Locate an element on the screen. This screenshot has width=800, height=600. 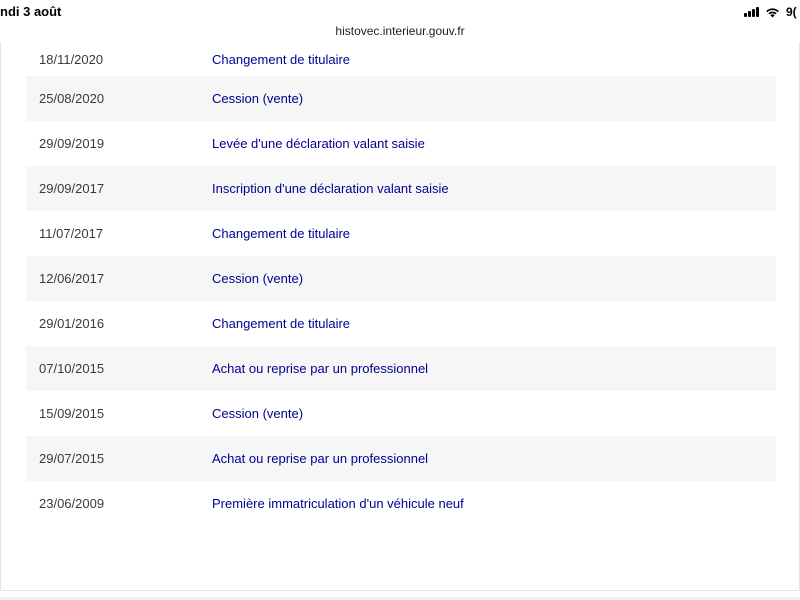
status-bar: ndi 3 août 9( is located at coordinates (400, 11).